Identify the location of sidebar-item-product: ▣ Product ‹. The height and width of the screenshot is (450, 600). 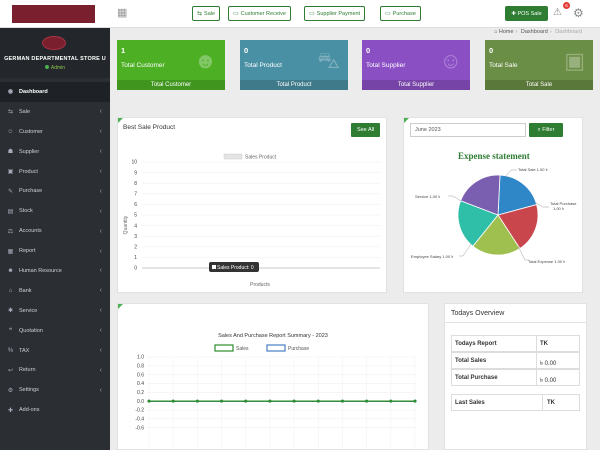
(55, 172).